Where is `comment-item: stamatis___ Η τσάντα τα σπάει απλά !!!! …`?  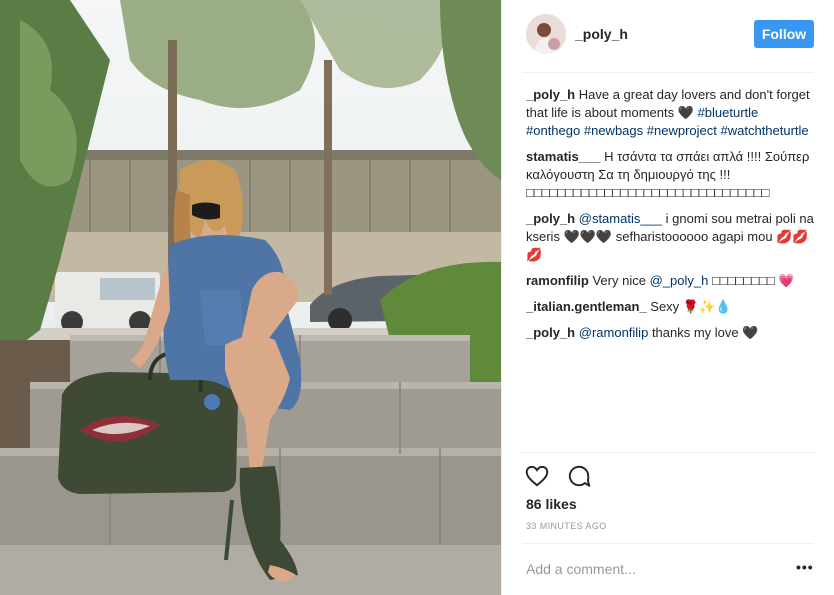
comment-item: stamatis___ Η τσάντα τα σπάει απλά !!!! … is located at coordinates (671, 175).